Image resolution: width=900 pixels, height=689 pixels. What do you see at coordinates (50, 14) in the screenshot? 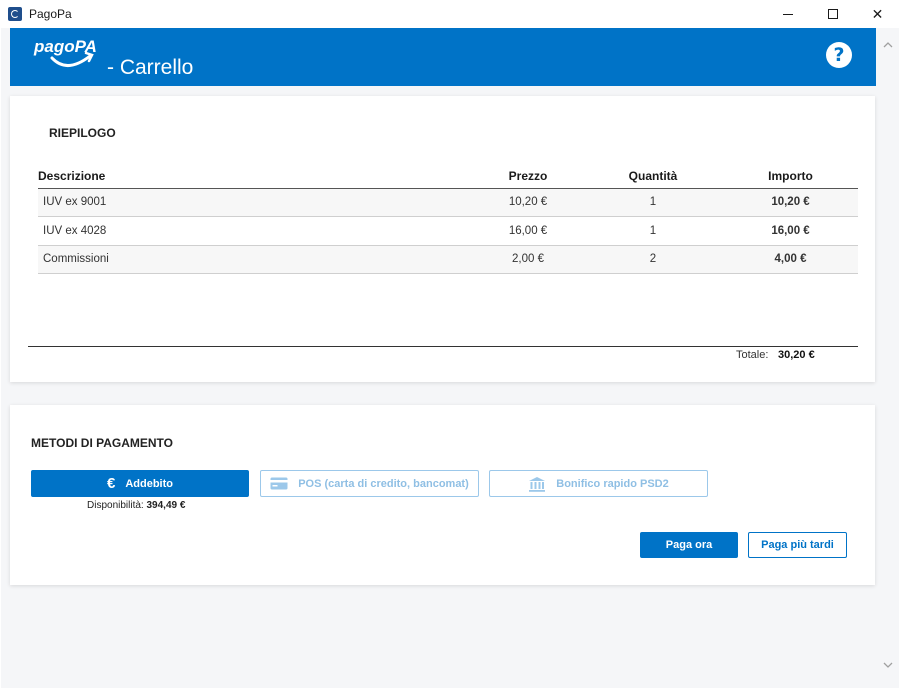
I see `window-title: PagoPa` at bounding box center [50, 14].